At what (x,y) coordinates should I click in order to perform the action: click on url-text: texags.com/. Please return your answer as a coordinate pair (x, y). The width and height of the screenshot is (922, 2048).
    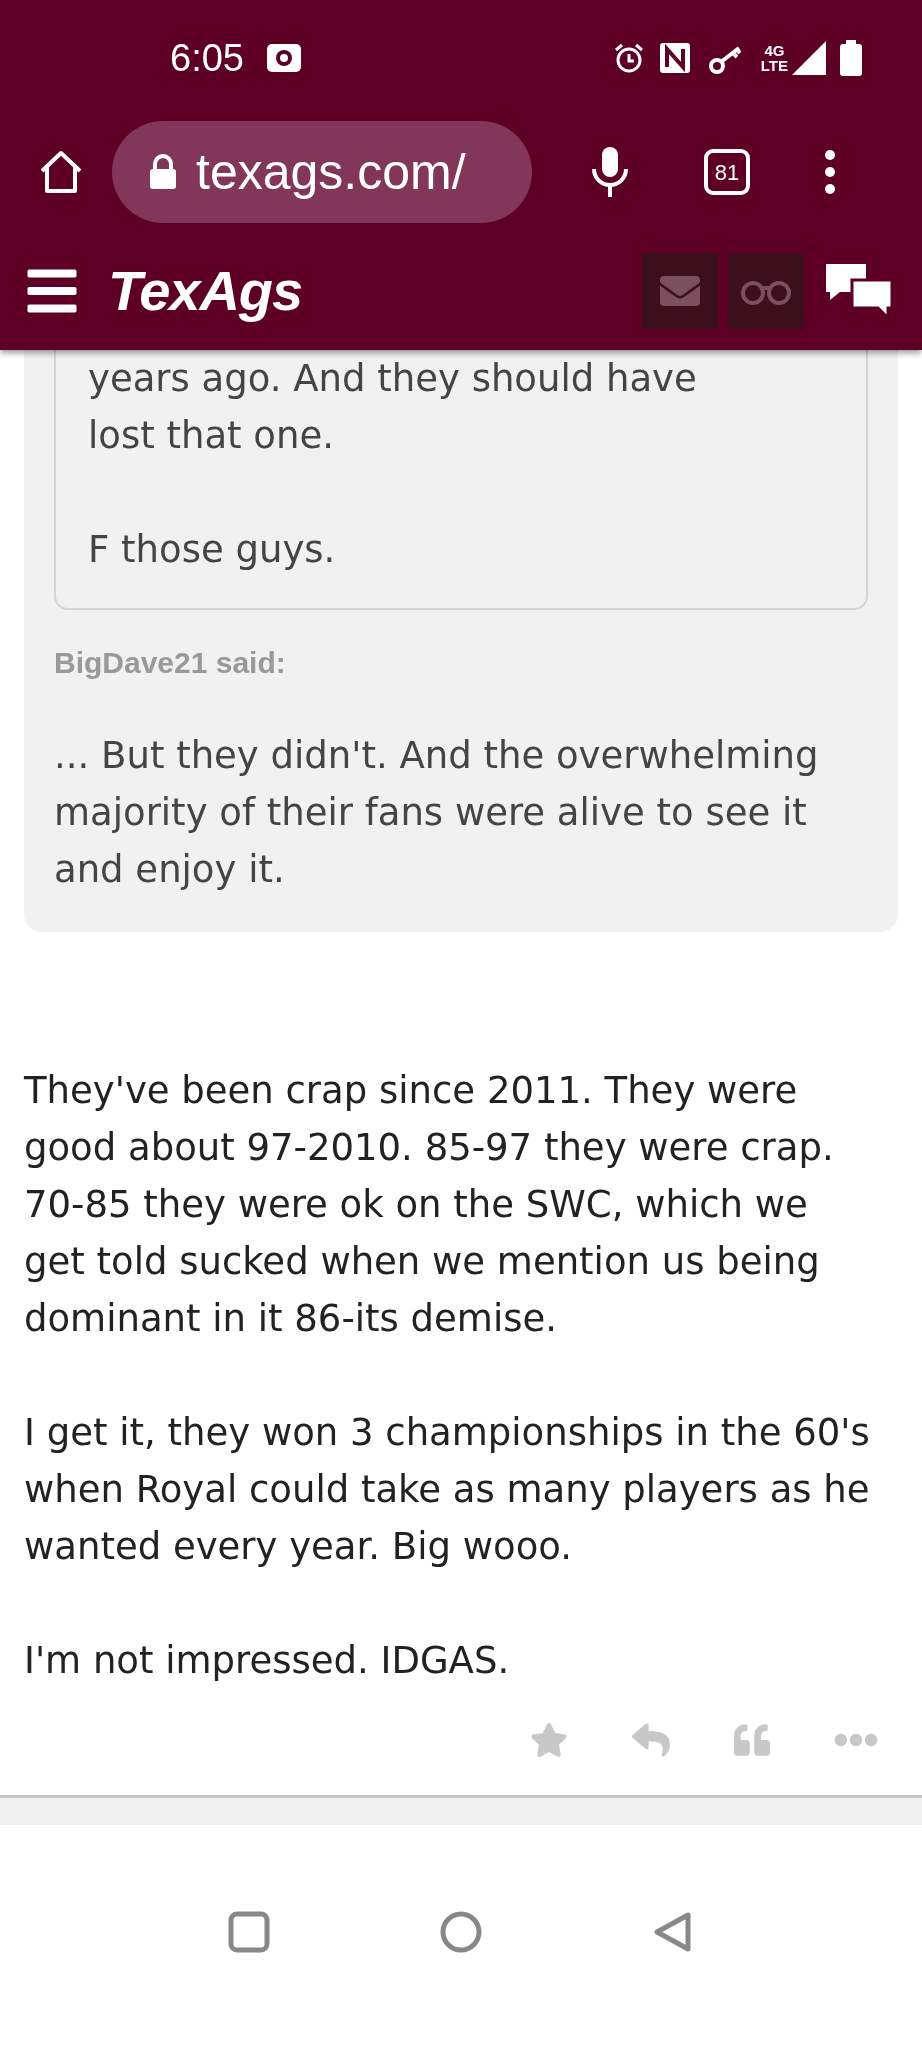
    Looking at the image, I should click on (331, 172).